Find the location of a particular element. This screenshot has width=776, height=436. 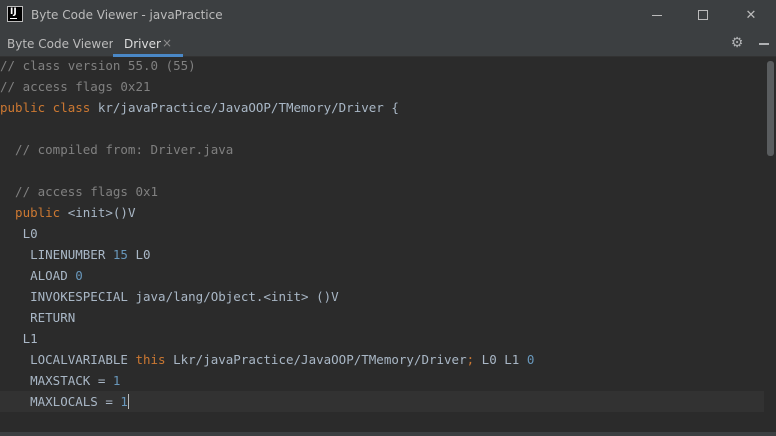

code-line: // class version 55.0 (55) is located at coordinates (98, 65).